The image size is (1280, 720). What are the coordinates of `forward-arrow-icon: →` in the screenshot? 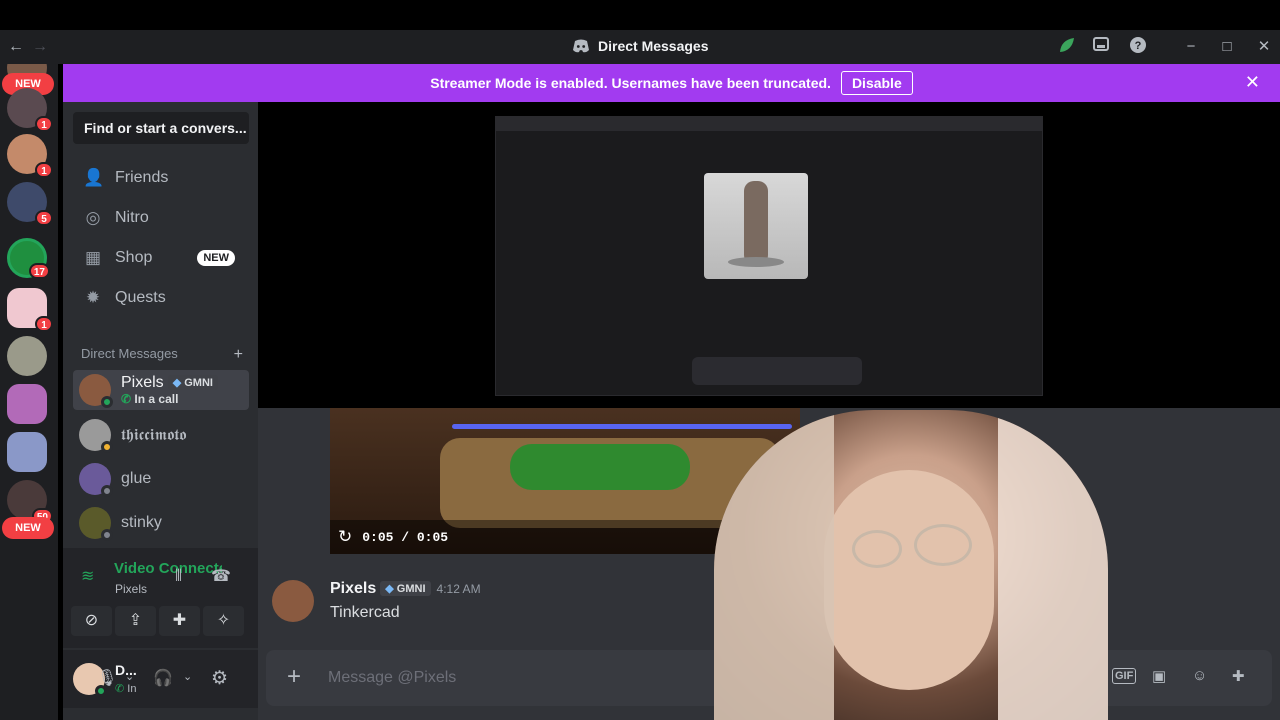 It's located at (40, 47).